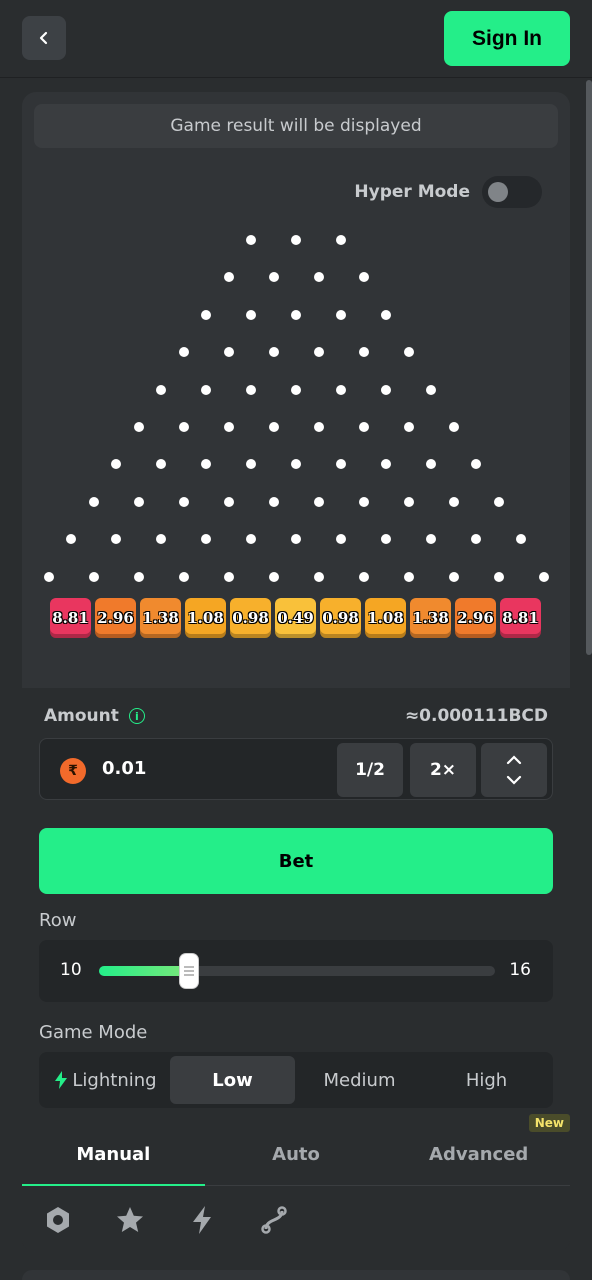  I want to click on hyper-mode: Hyper Mode, so click(448, 192).